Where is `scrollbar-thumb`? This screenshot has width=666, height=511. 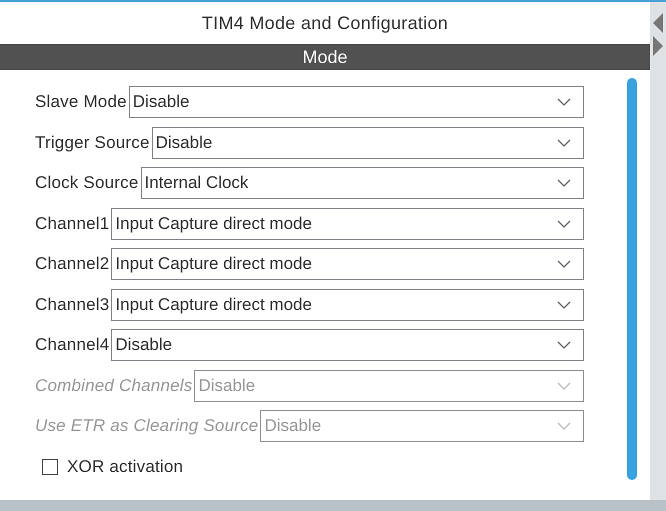 scrollbar-thumb is located at coordinates (632, 279).